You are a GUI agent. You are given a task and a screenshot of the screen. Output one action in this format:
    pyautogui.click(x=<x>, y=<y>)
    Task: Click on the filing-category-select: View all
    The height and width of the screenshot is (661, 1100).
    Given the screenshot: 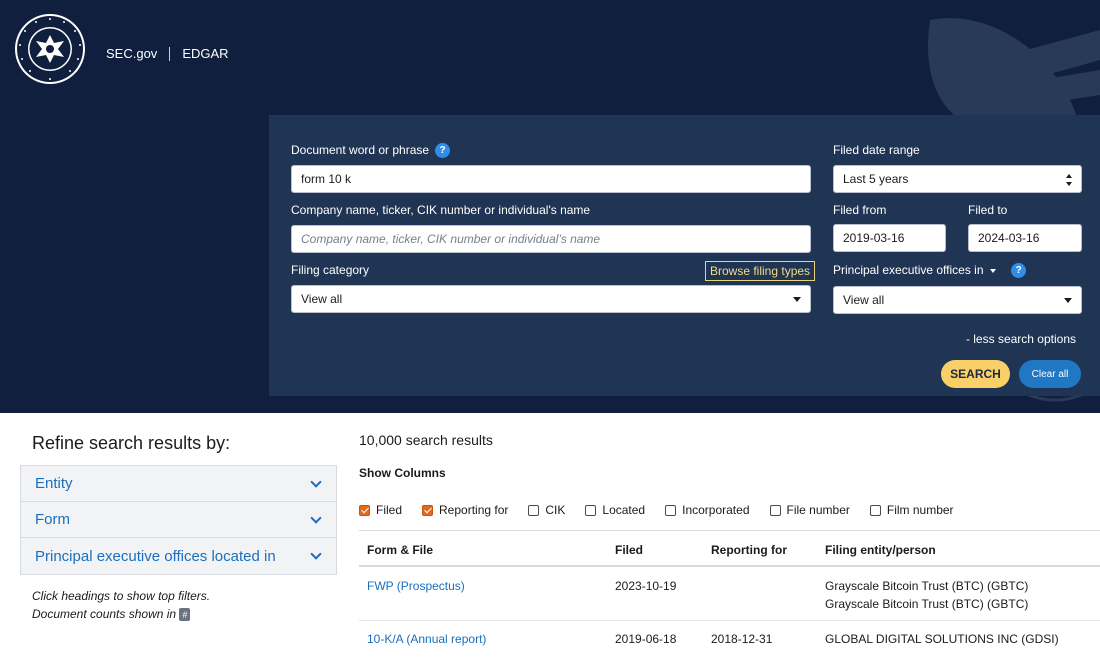 What is the action you would take?
    pyautogui.click(x=551, y=299)
    